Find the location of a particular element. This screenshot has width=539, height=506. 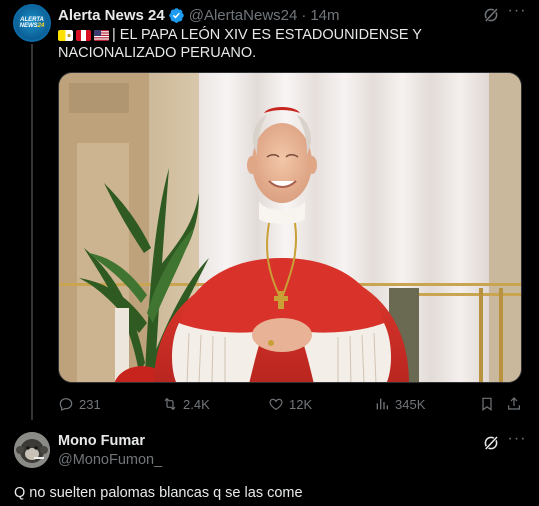

avatar-text-line2: NEWS24 is located at coordinates (32, 25).